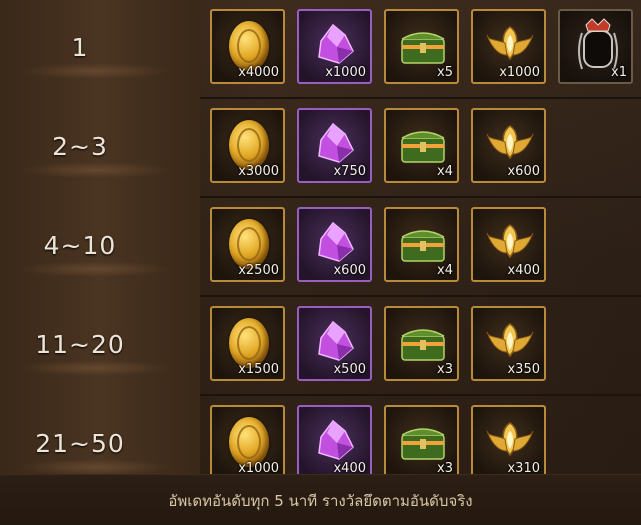 Image resolution: width=641 pixels, height=525 pixels. Describe the element at coordinates (523, 270) in the screenshot. I see `reward-quantity: x400` at that location.